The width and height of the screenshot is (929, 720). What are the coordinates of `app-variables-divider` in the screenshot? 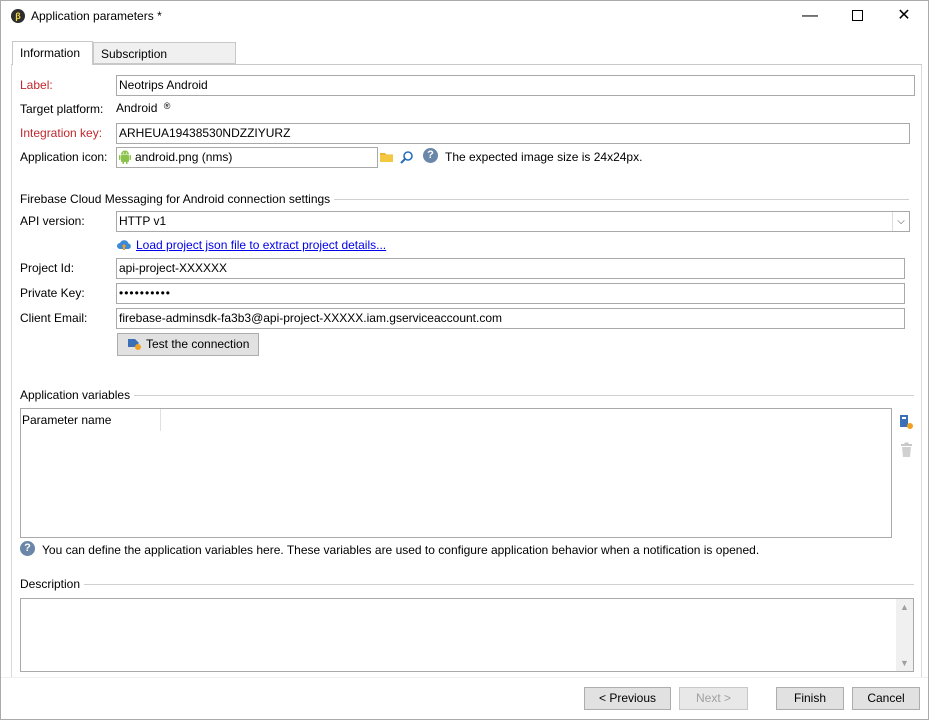 It's located at (467, 395).